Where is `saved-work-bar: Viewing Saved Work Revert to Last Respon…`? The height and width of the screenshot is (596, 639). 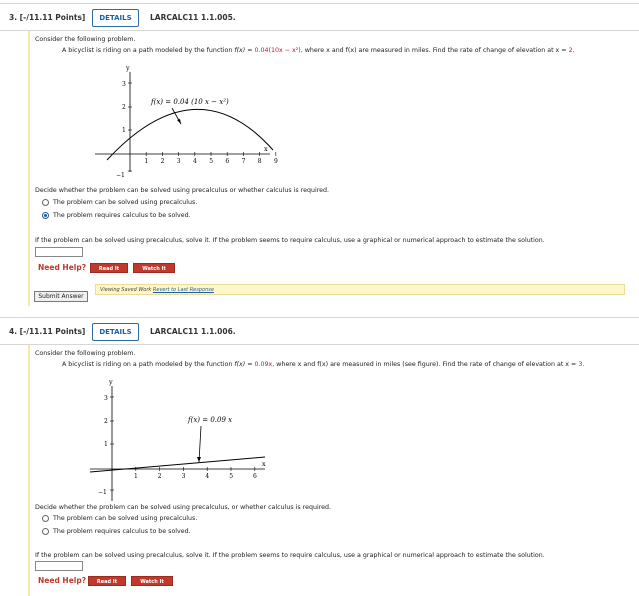 saved-work-bar: Viewing Saved Work Revert to Last Respon… is located at coordinates (360, 289).